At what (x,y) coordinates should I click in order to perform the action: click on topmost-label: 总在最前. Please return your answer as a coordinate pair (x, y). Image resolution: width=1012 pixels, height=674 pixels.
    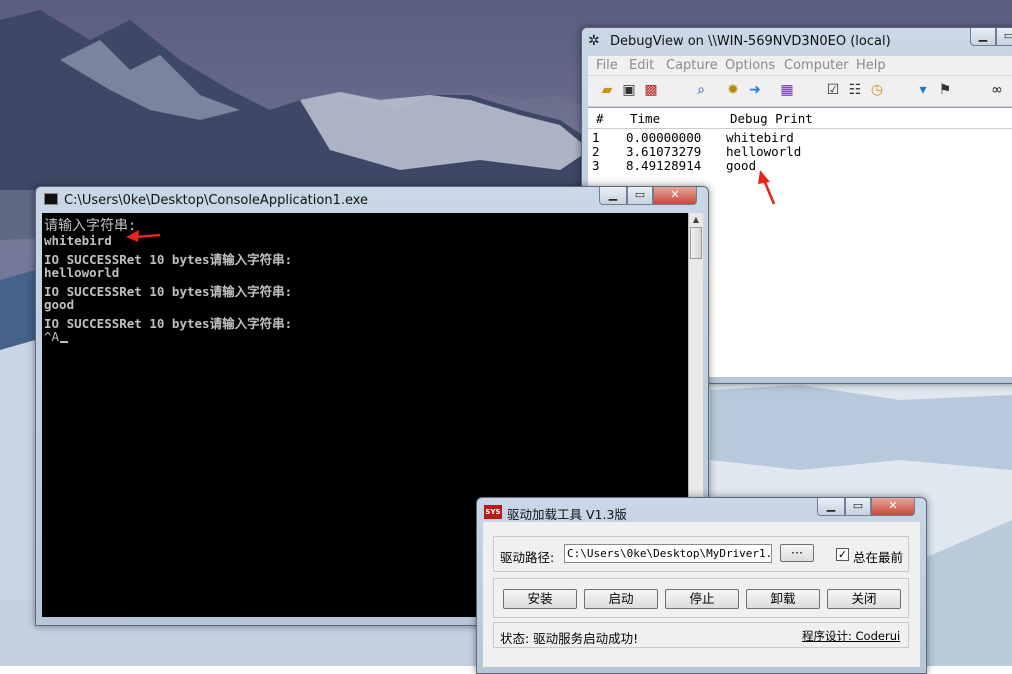
    Looking at the image, I should click on (878, 557).